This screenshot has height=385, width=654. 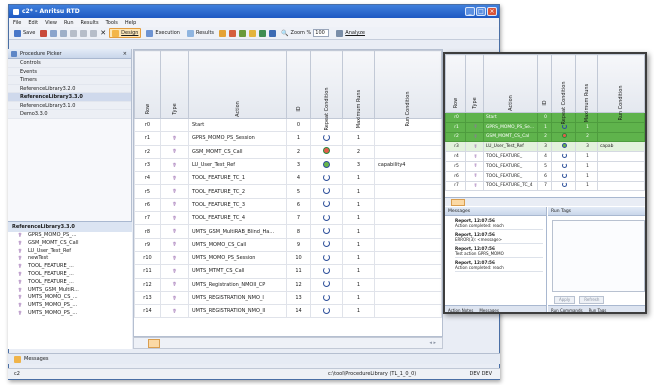 I want to click on table-row: r9 ☤ UMTS_MOMO_CS_Call 9 1, so click(x=288, y=244).